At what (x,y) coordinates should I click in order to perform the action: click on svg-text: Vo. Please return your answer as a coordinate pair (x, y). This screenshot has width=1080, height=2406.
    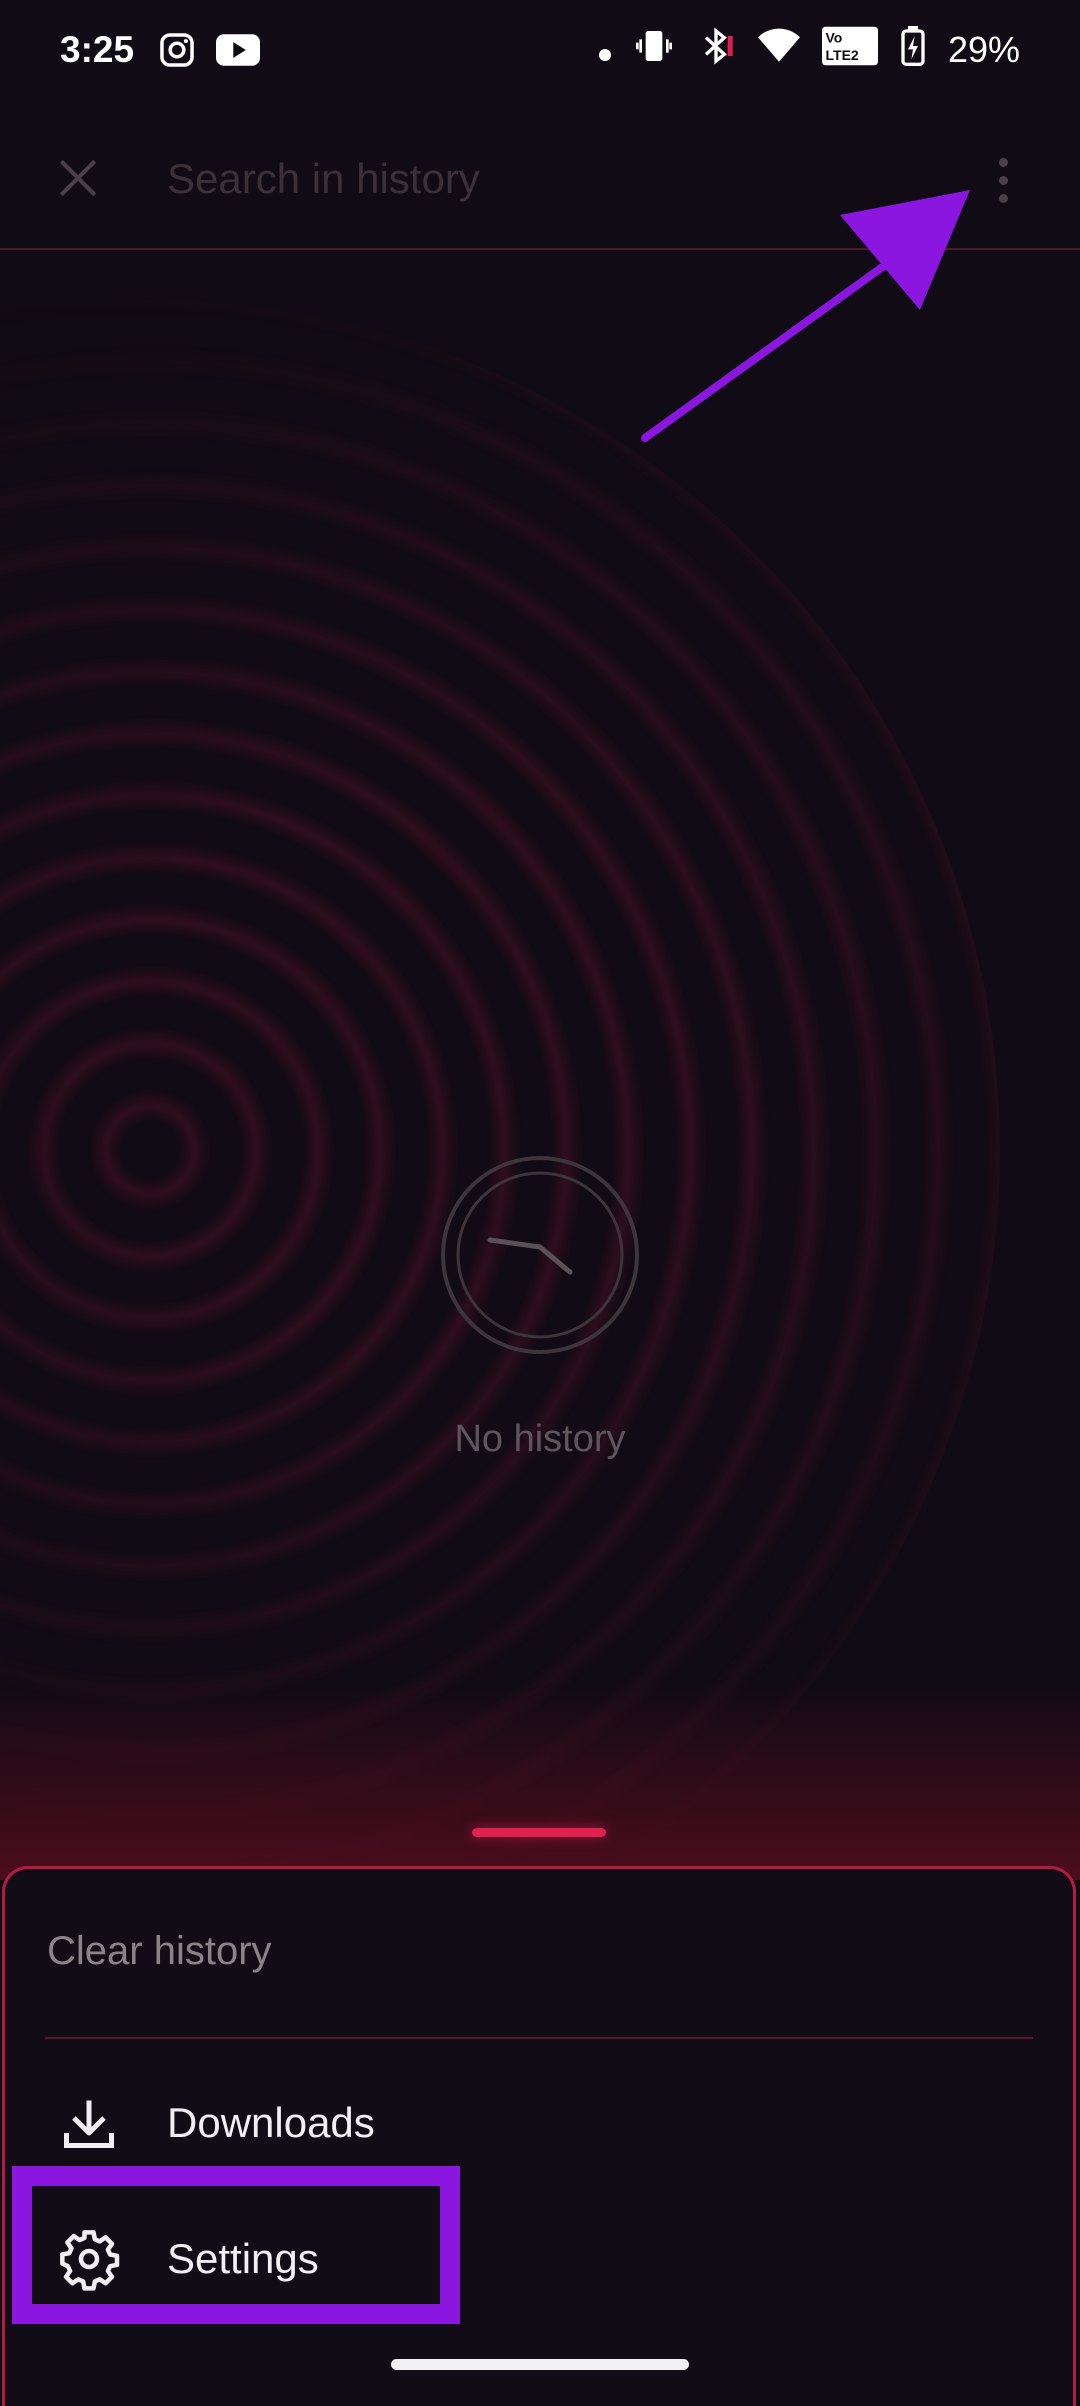
    Looking at the image, I should click on (833, 37).